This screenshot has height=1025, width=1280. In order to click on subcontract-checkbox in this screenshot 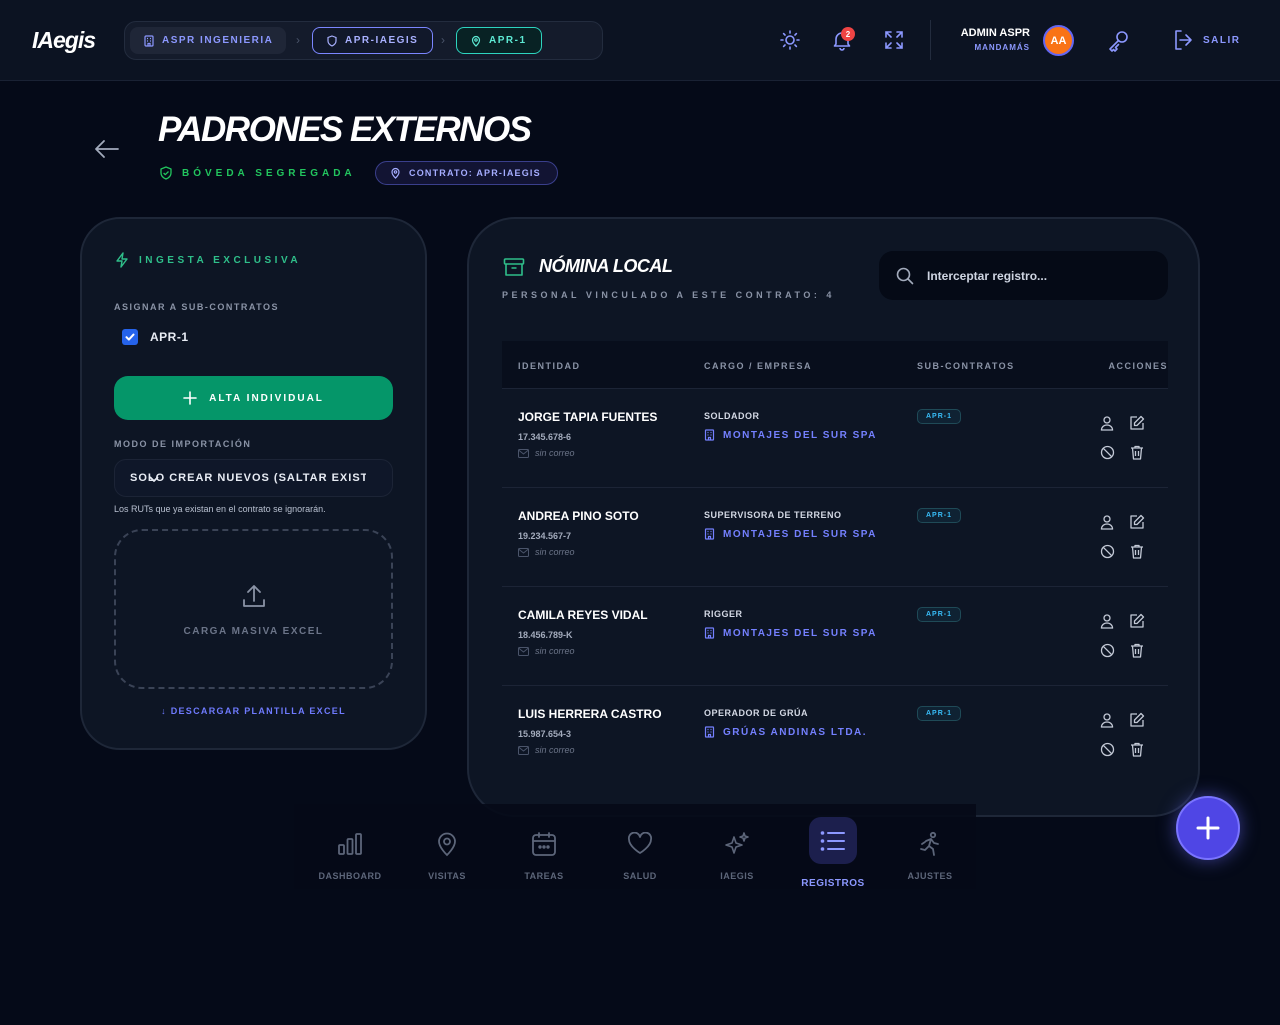, I will do `click(130, 337)`.